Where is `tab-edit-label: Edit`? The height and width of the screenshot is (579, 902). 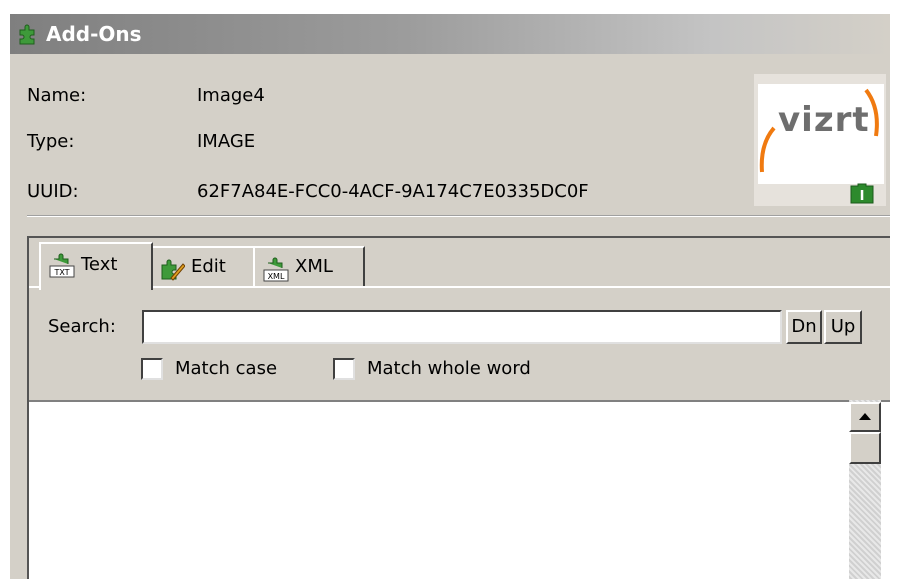
tab-edit-label: Edit is located at coordinates (208, 266).